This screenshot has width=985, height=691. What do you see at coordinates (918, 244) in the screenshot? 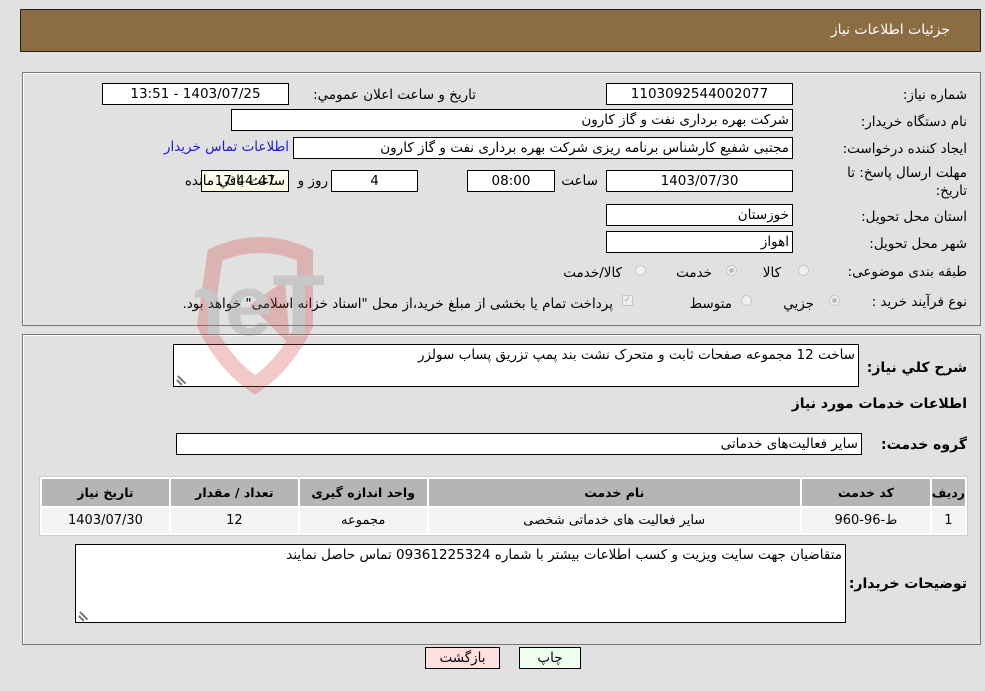
I see `city-label: شهر محل تحویل:` at bounding box center [918, 244].